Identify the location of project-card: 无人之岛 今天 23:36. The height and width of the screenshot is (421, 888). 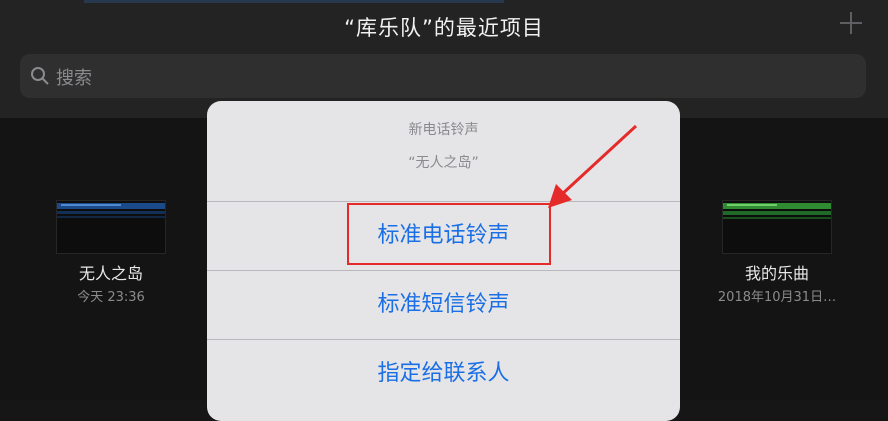
(111, 252).